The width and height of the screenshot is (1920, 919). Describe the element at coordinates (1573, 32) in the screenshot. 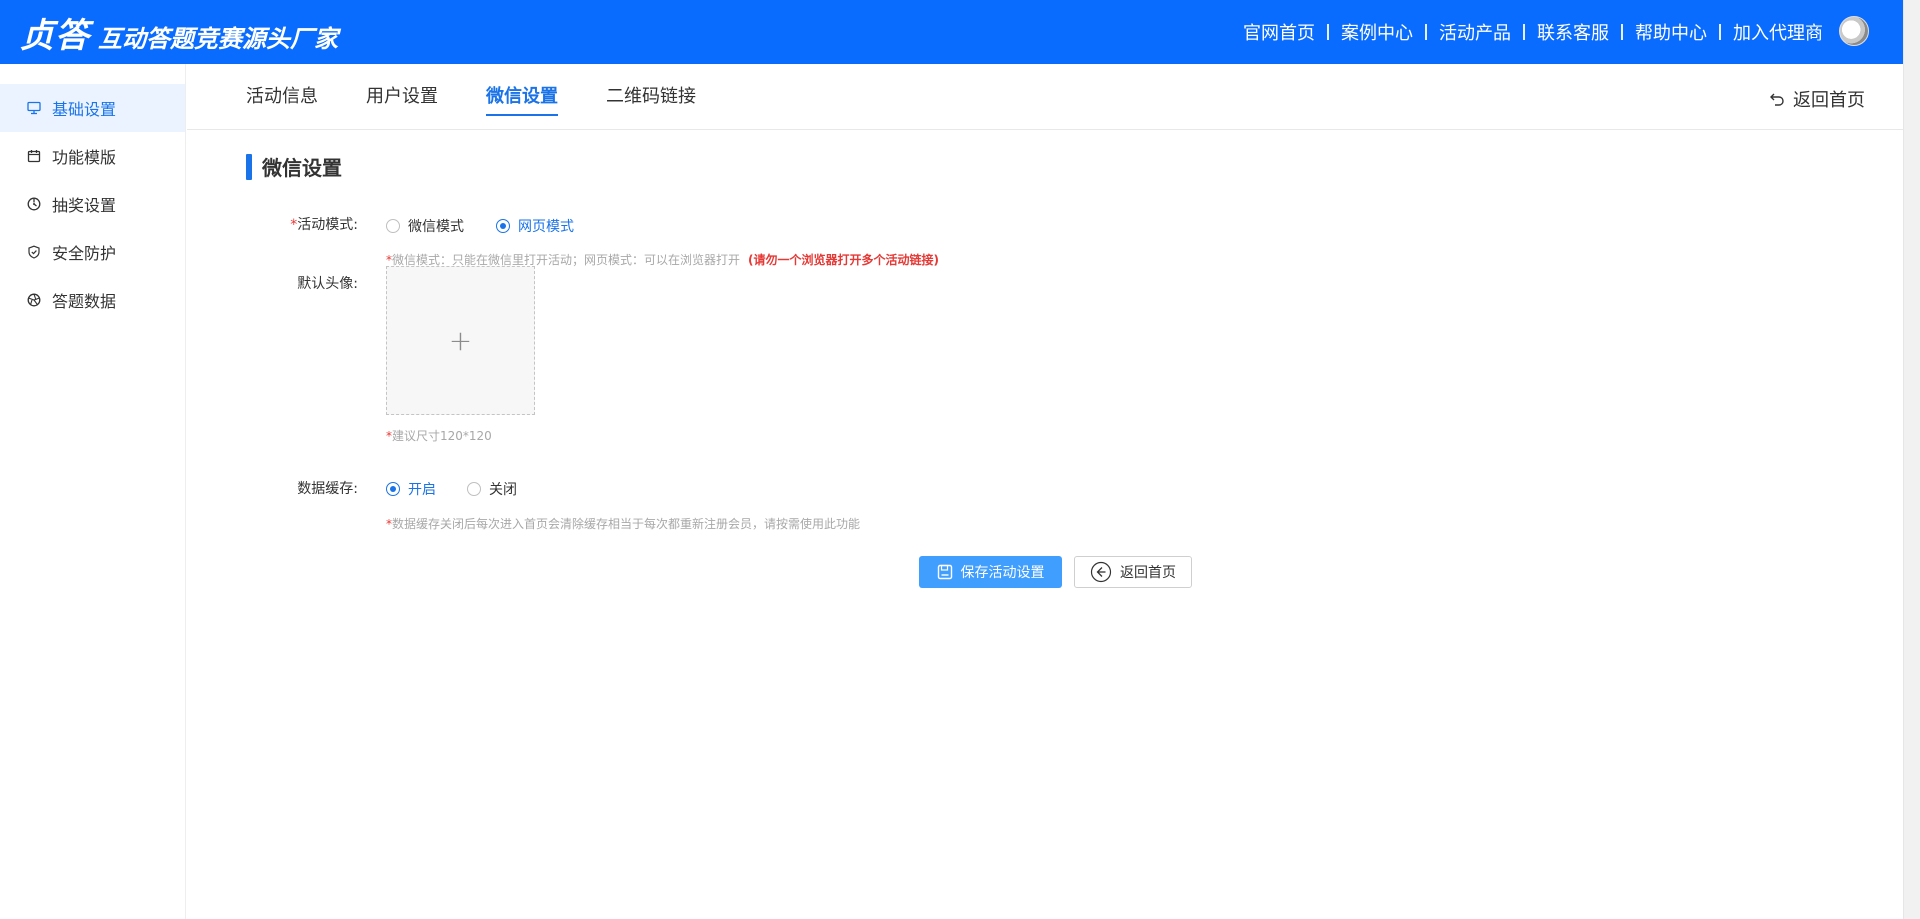

I see `nav-customer-service: 联系客服` at that location.